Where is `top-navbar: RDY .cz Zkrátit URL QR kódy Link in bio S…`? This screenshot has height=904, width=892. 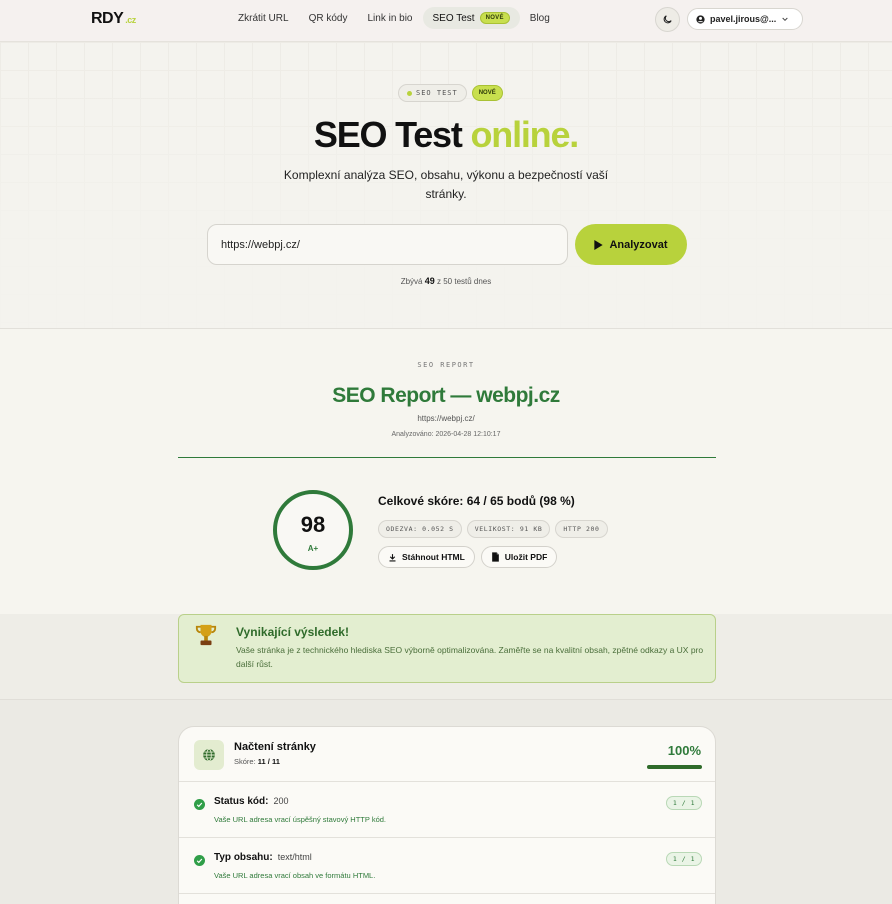
top-navbar: RDY .cz Zkrátit URL QR kódy Link in bio S… is located at coordinates (446, 21).